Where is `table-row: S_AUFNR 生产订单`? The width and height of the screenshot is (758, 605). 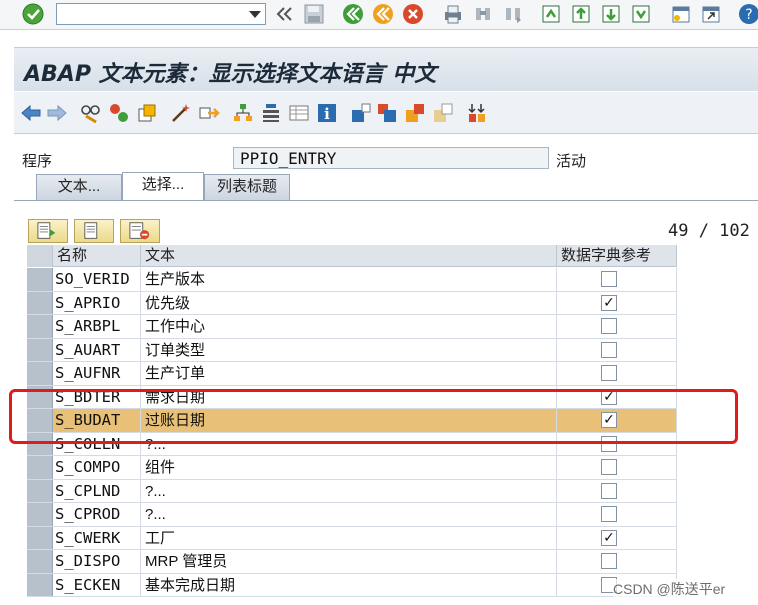
table-row: S_AUFNR 生产订单 is located at coordinates (352, 374).